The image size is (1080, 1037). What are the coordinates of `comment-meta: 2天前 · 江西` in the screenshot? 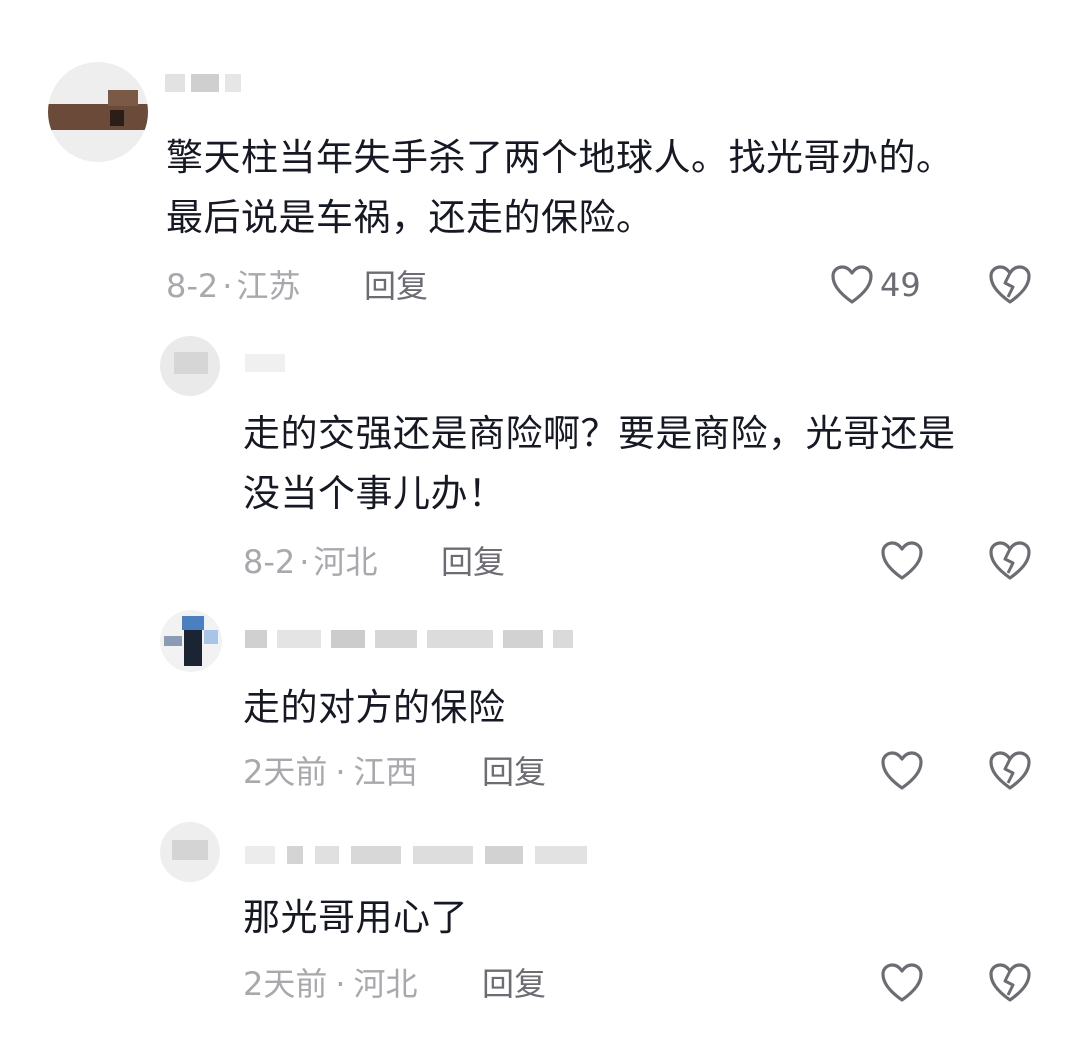 It's located at (330, 772).